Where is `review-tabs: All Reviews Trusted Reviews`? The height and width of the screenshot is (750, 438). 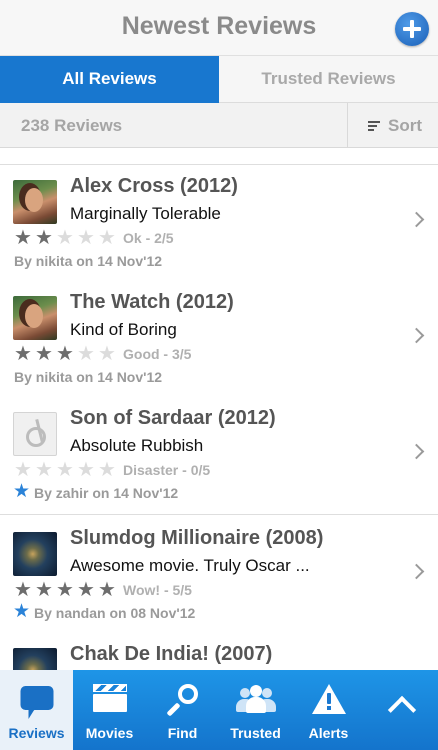
review-tabs: All Reviews Trusted Reviews is located at coordinates (219, 79).